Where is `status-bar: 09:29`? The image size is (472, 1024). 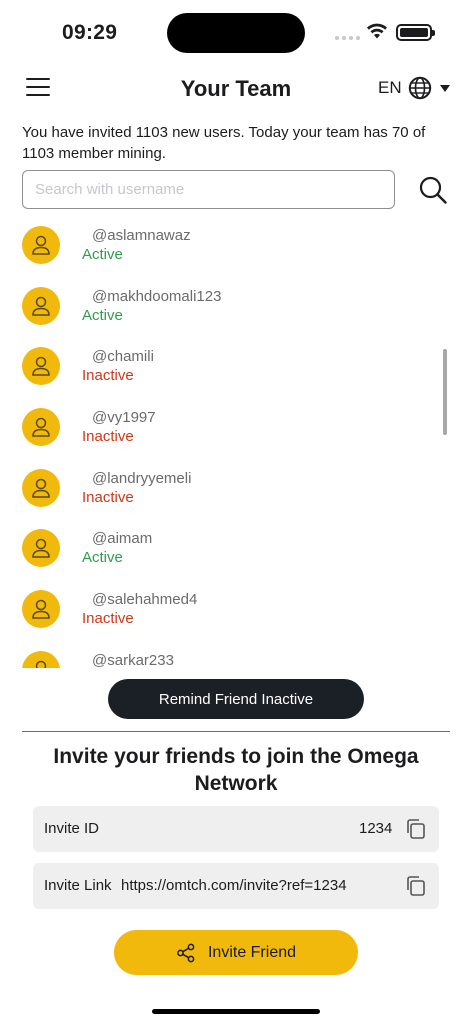 status-bar: 09:29 is located at coordinates (236, 31).